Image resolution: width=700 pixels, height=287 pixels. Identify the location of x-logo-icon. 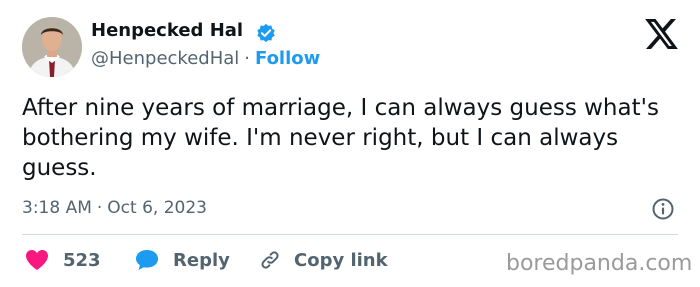
(661, 34).